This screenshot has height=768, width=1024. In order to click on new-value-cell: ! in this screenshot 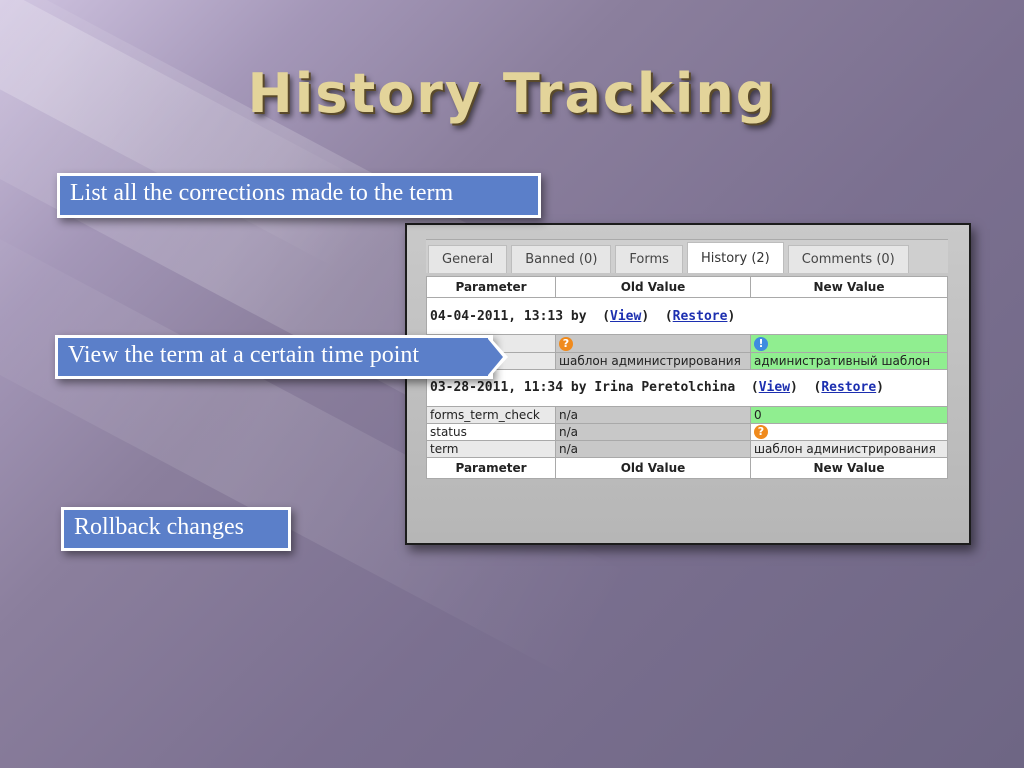, I will do `click(849, 343)`.